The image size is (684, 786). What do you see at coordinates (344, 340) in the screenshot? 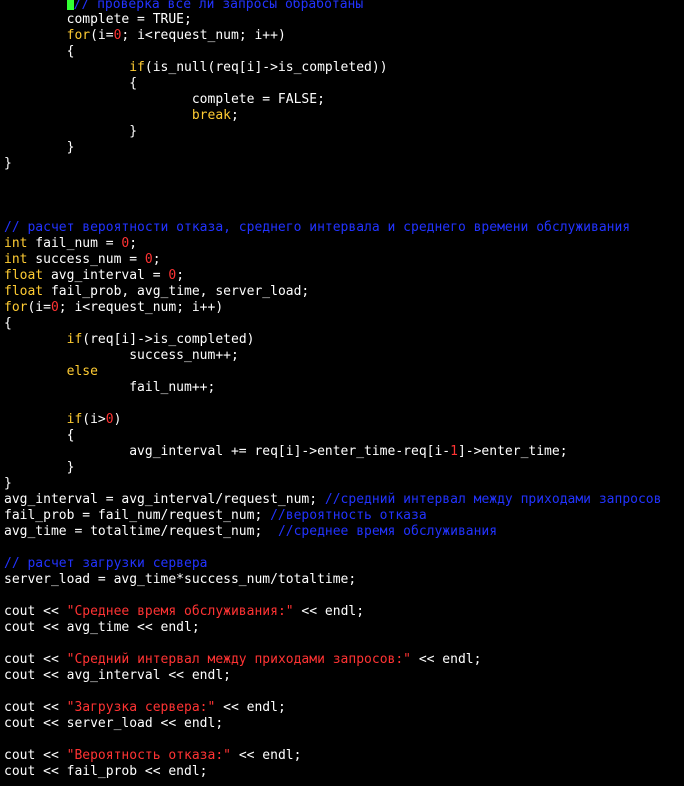
I see `code-line: if(req[i]->is_completed)` at bounding box center [344, 340].